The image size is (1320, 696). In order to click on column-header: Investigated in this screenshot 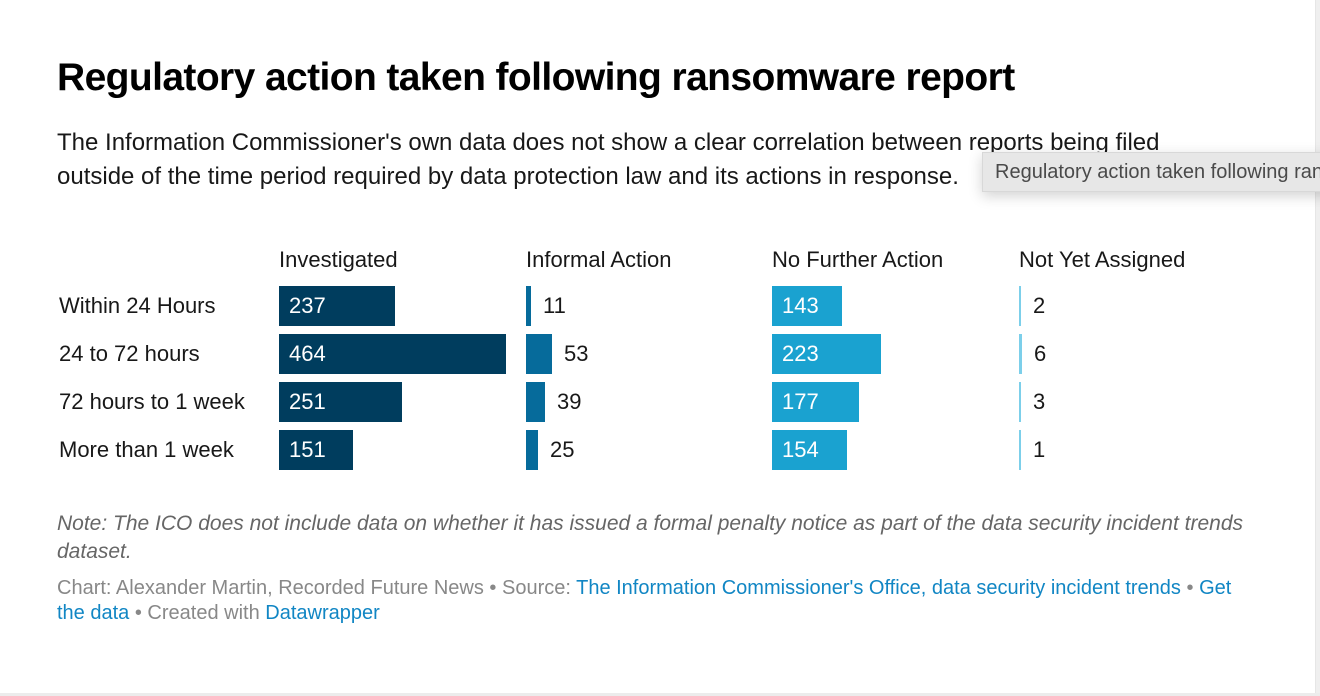, I will do `click(338, 259)`.